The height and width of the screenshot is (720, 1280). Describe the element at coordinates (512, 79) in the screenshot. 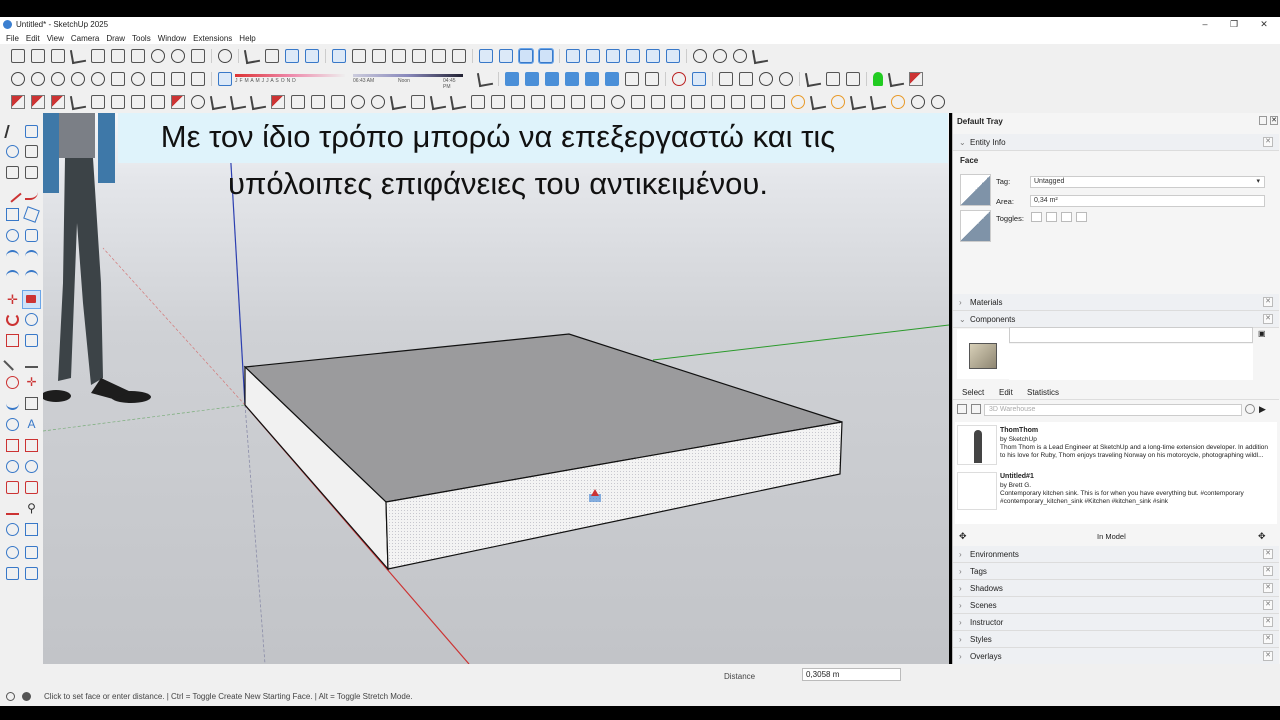

I see `box-1-icon` at that location.